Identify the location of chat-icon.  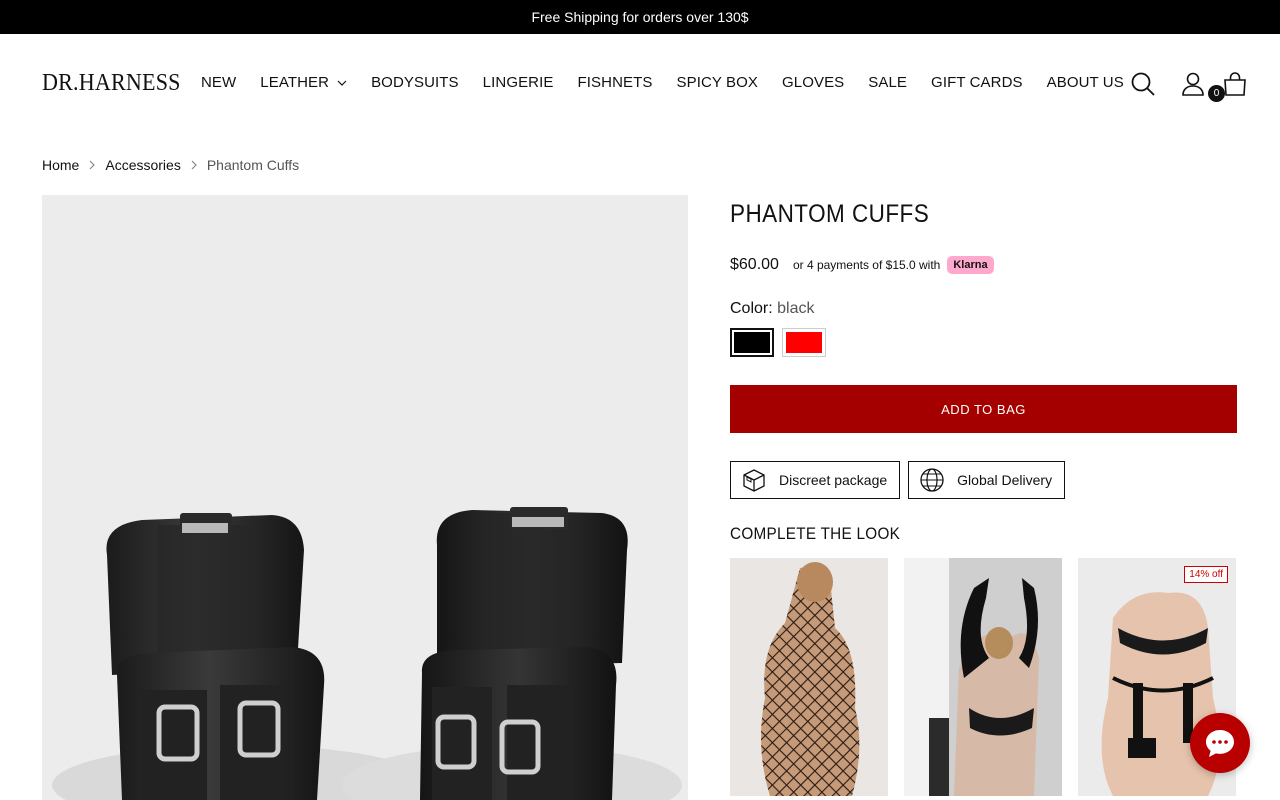
(1220, 743).